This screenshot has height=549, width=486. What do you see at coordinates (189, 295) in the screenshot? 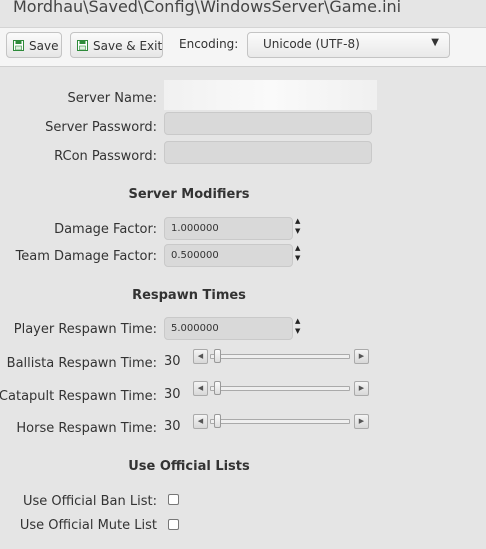
I see `respawn-times-heading: Respawn Times` at bounding box center [189, 295].